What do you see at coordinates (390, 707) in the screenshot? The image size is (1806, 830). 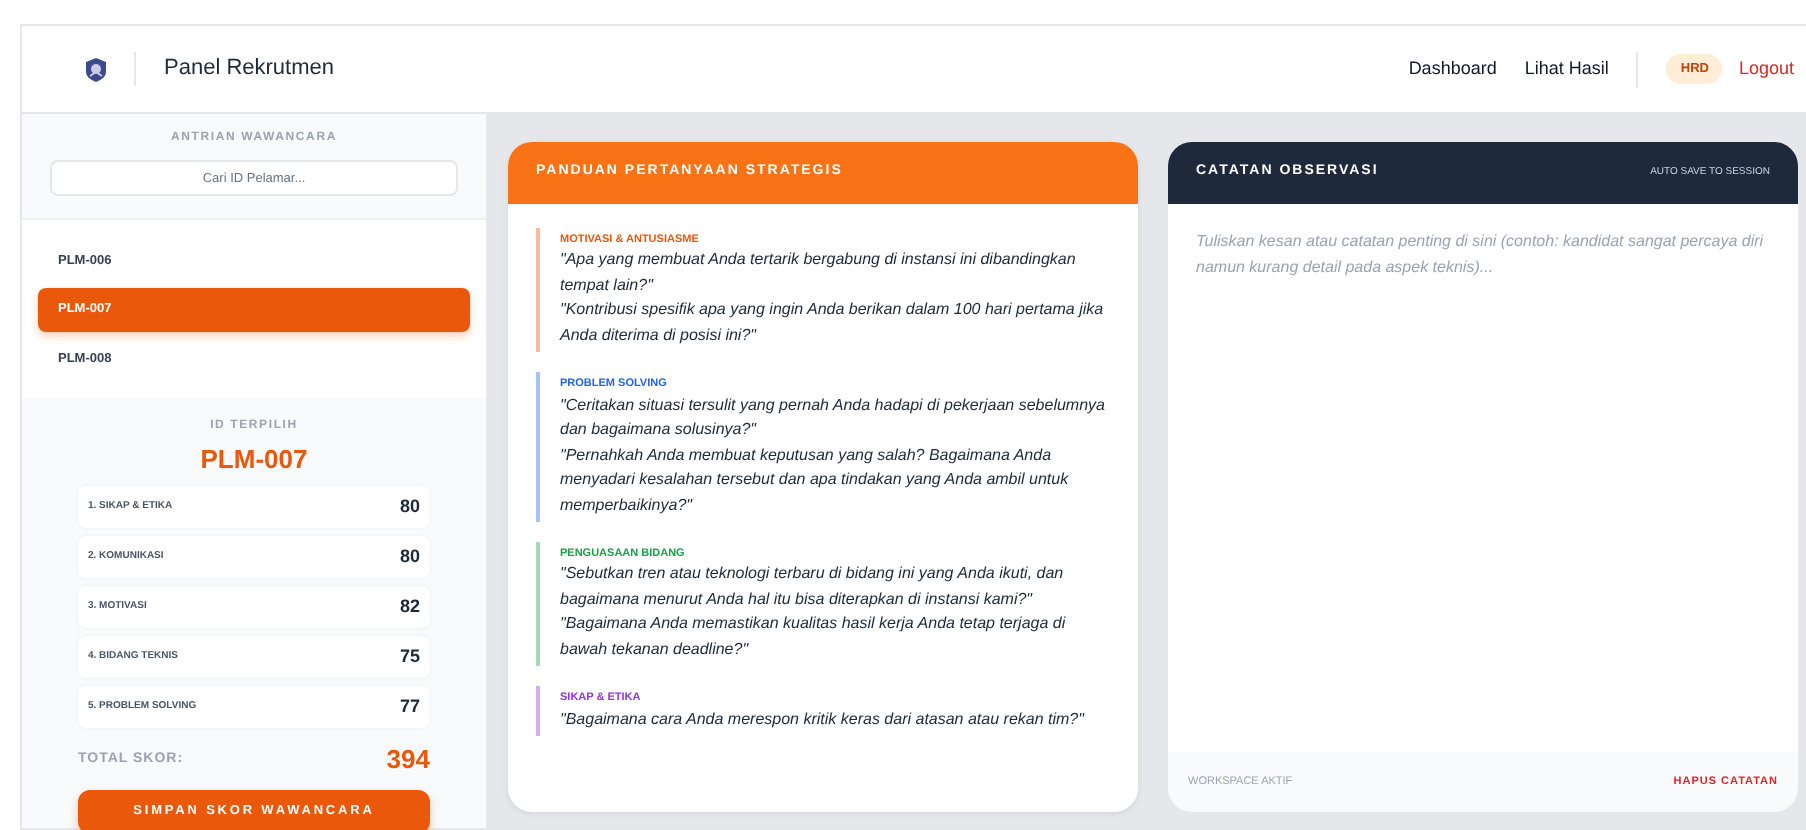 I see `score-field: 77` at bounding box center [390, 707].